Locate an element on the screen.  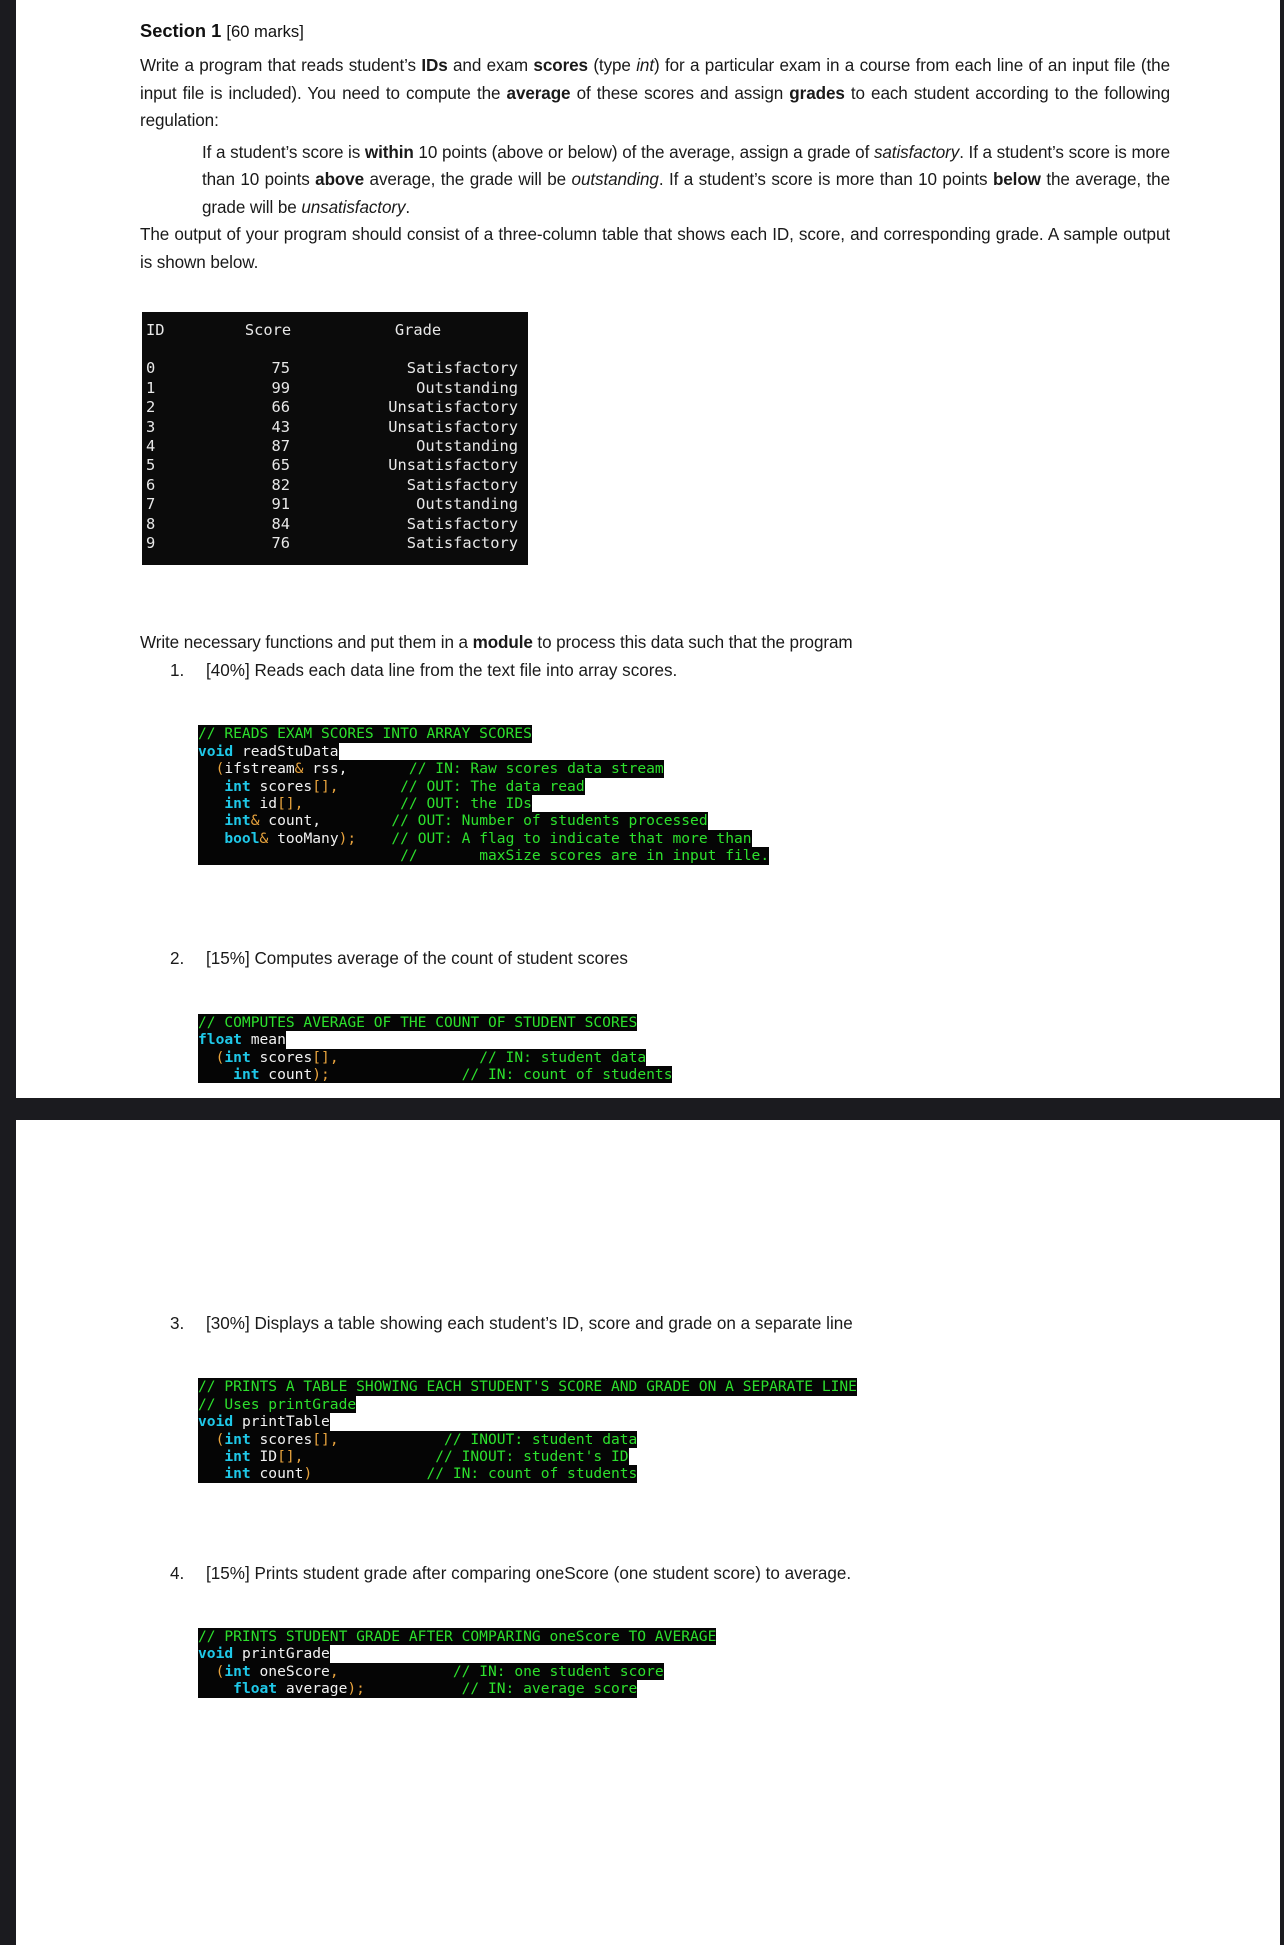
code-comment: // READS EXAM SCORES INTO ARRAY SCORES is located at coordinates (365, 734).